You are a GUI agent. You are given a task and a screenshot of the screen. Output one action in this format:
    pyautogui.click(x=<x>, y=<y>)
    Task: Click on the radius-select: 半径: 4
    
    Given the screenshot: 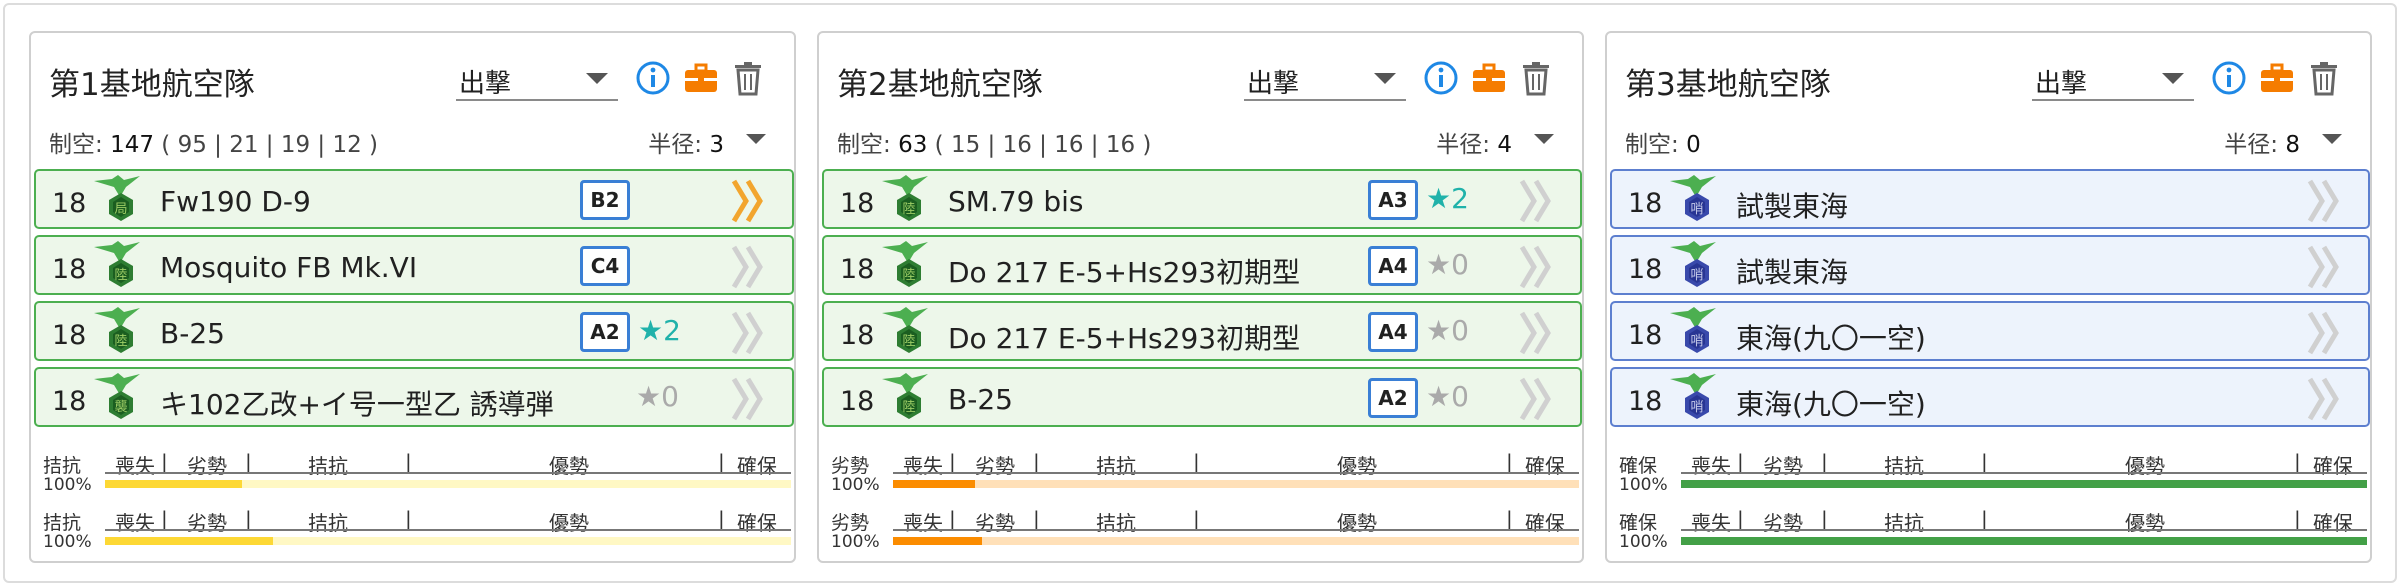 What is the action you would take?
    pyautogui.click(x=1474, y=142)
    